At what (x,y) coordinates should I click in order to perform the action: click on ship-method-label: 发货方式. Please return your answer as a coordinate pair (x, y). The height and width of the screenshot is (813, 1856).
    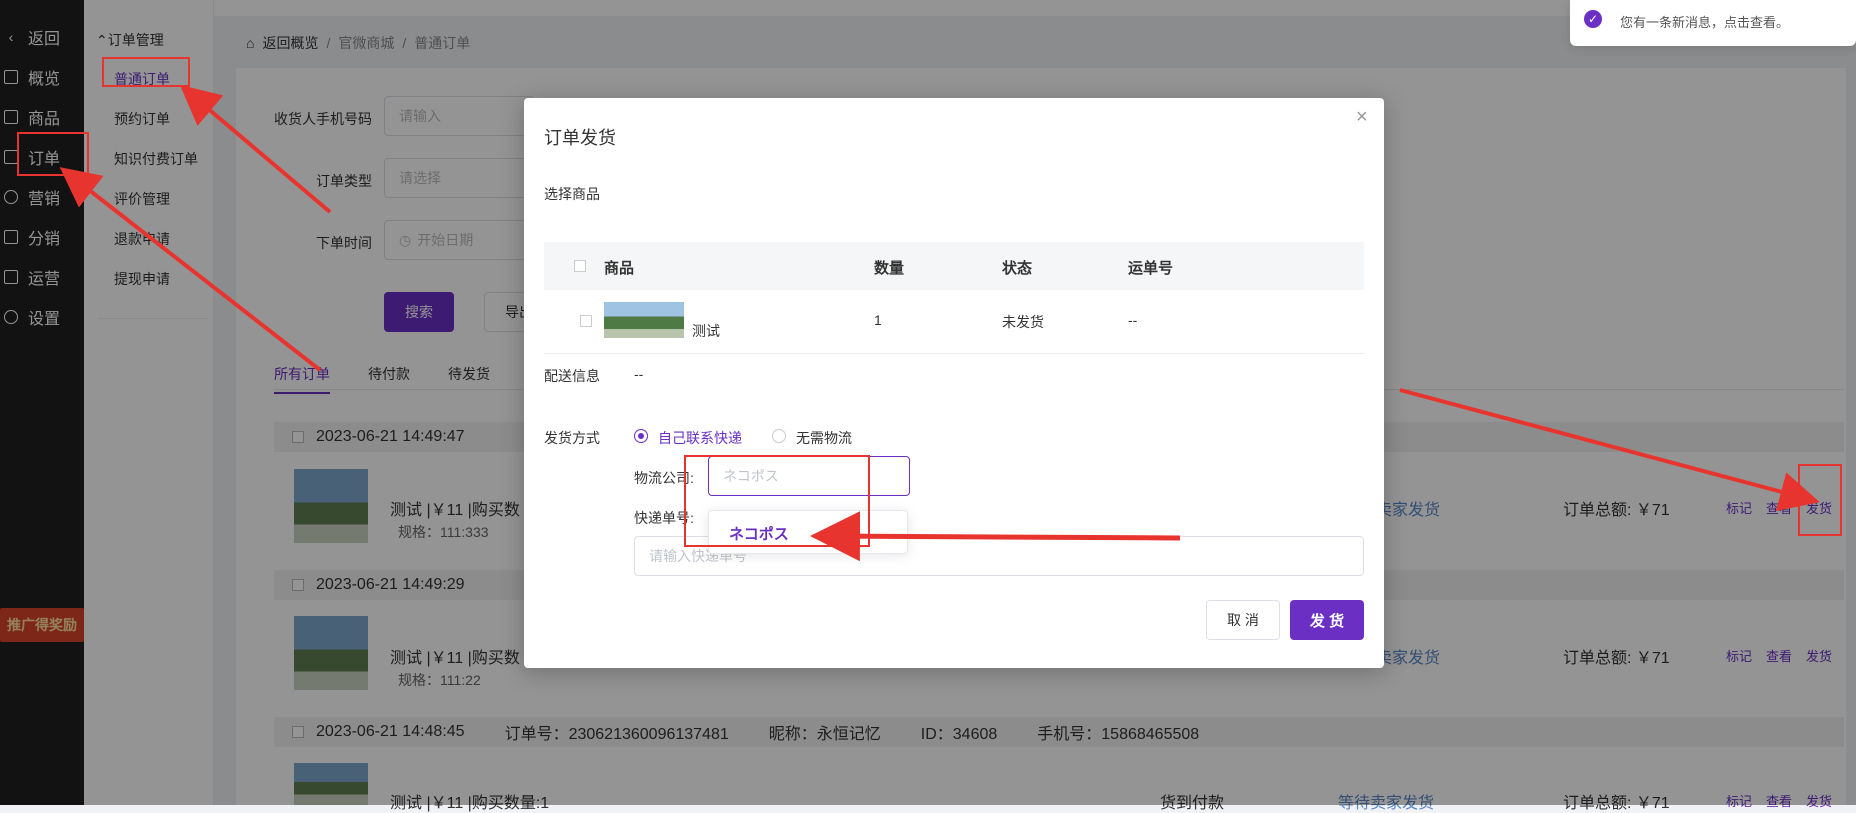
    Looking at the image, I should click on (572, 438).